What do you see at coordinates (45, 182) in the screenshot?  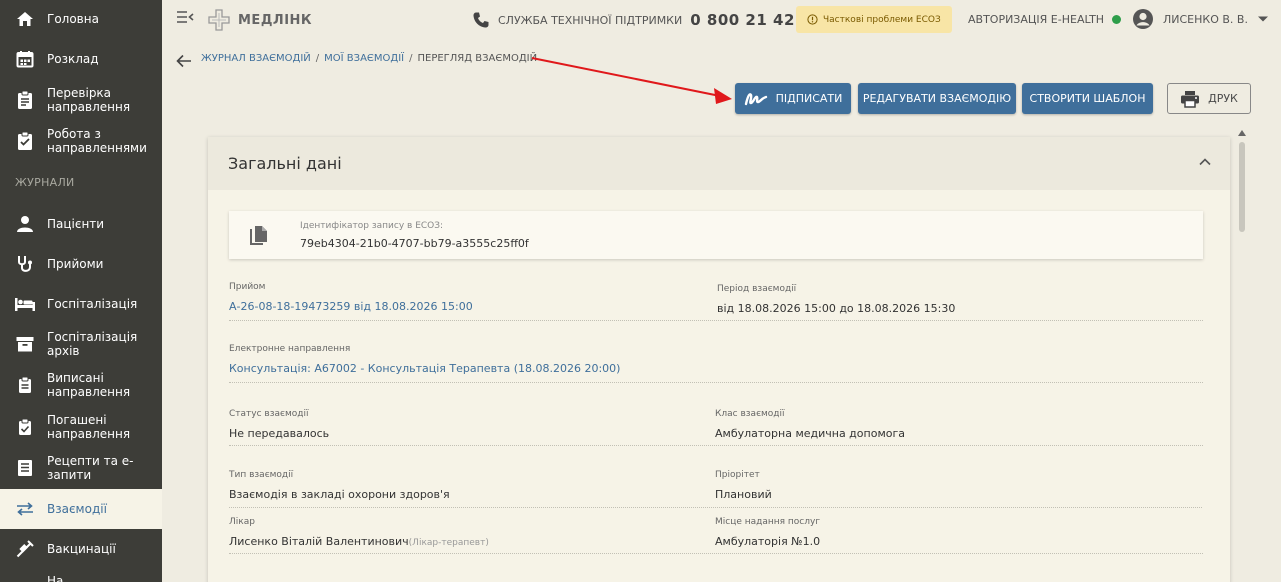 I see `sidebar-section-journals: ЖУРНАЛИ` at bounding box center [45, 182].